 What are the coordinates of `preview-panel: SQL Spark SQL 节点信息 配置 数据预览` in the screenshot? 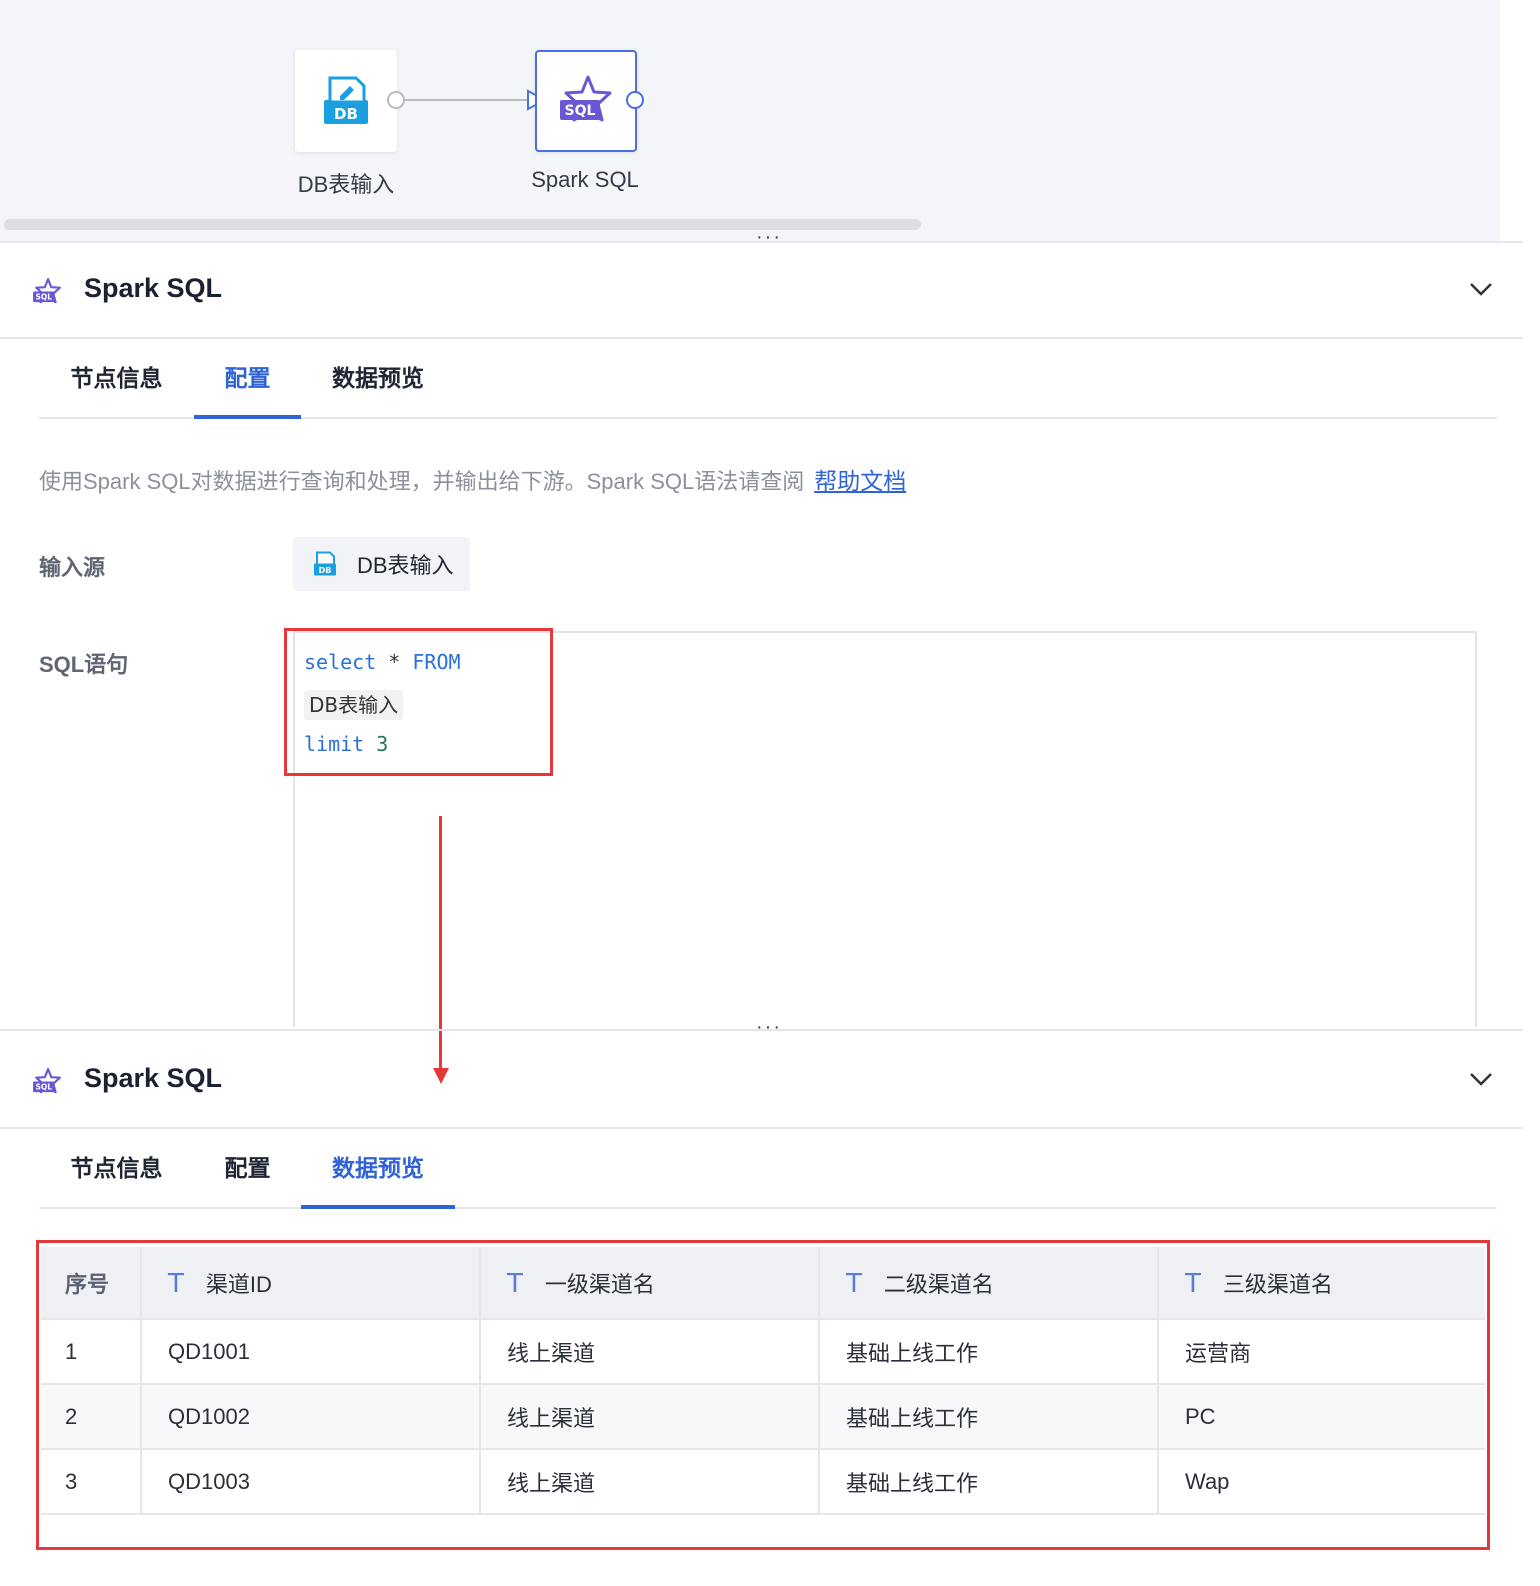 It's located at (761, 1121).